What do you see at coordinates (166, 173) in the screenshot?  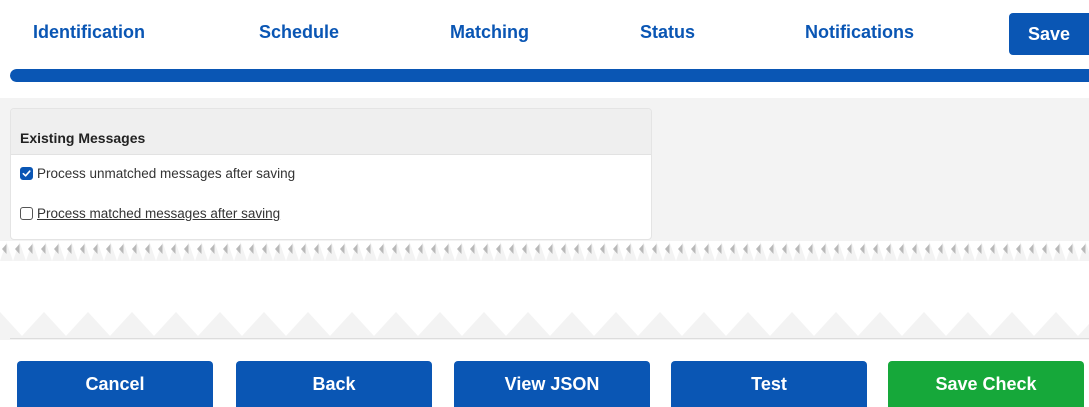 I see `process-unmatched-label: Process unmatched messages after saving` at bounding box center [166, 173].